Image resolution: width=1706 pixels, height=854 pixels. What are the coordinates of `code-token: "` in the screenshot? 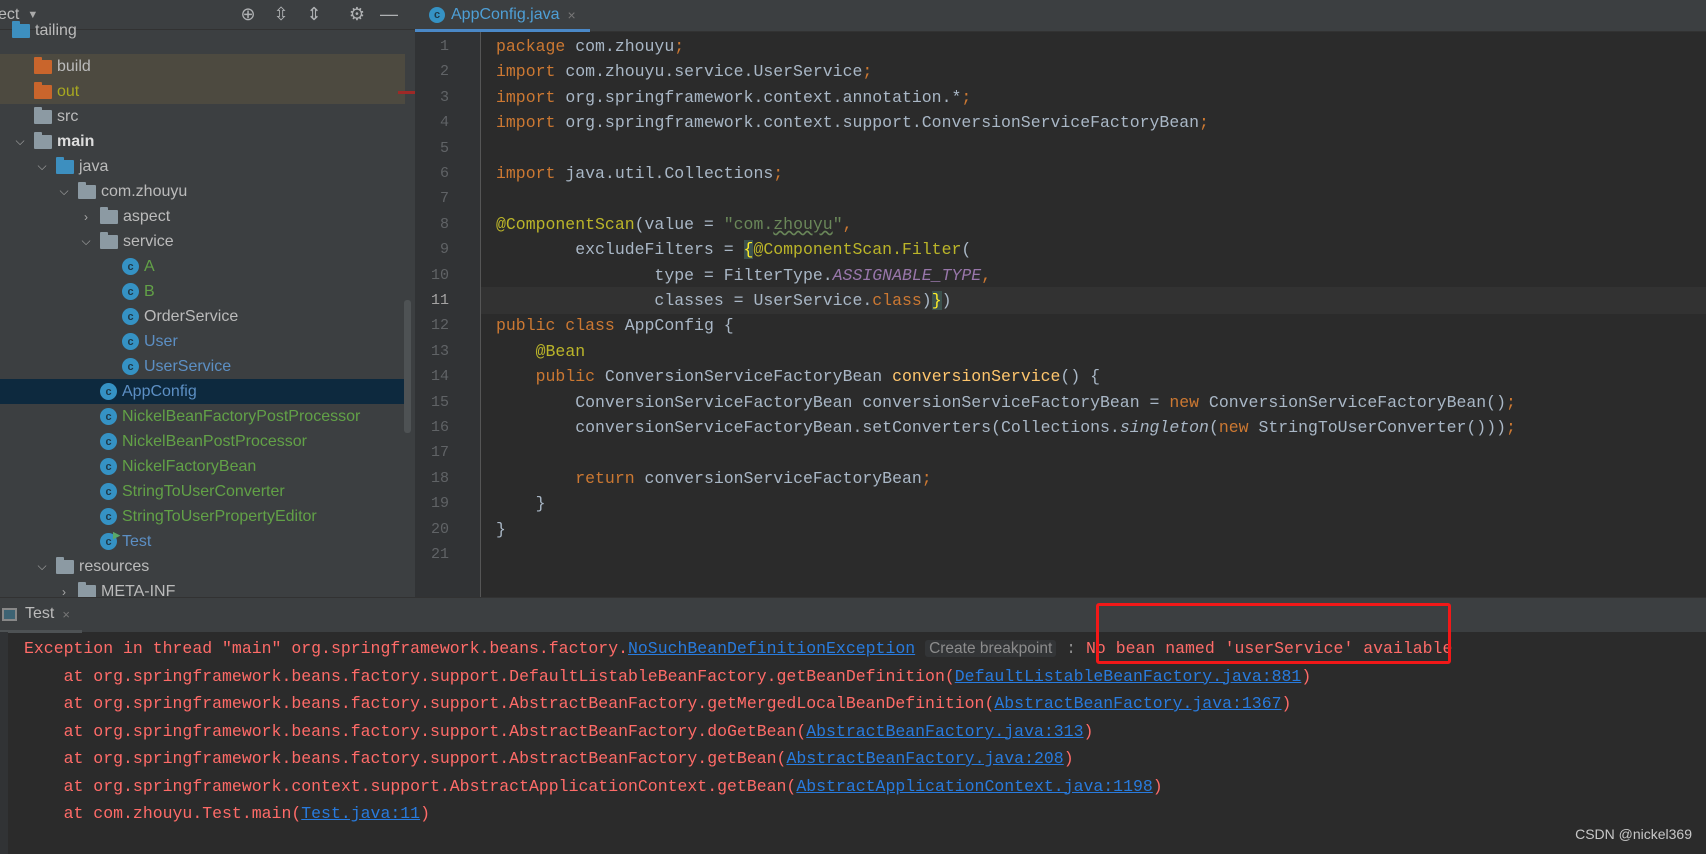 It's located at (837, 224).